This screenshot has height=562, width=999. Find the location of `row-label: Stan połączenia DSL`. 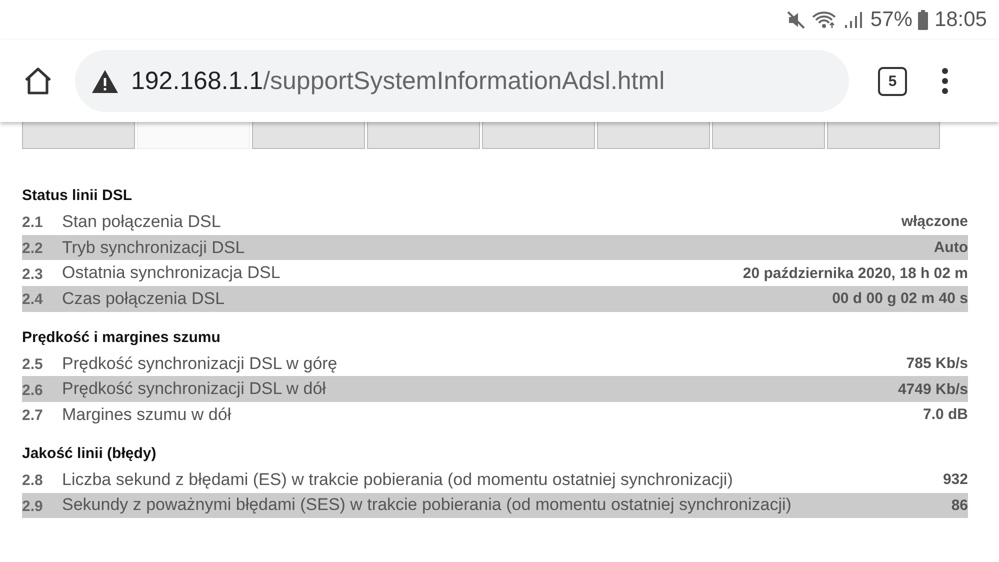

row-label: Stan połączenia DSL is located at coordinates (142, 222).